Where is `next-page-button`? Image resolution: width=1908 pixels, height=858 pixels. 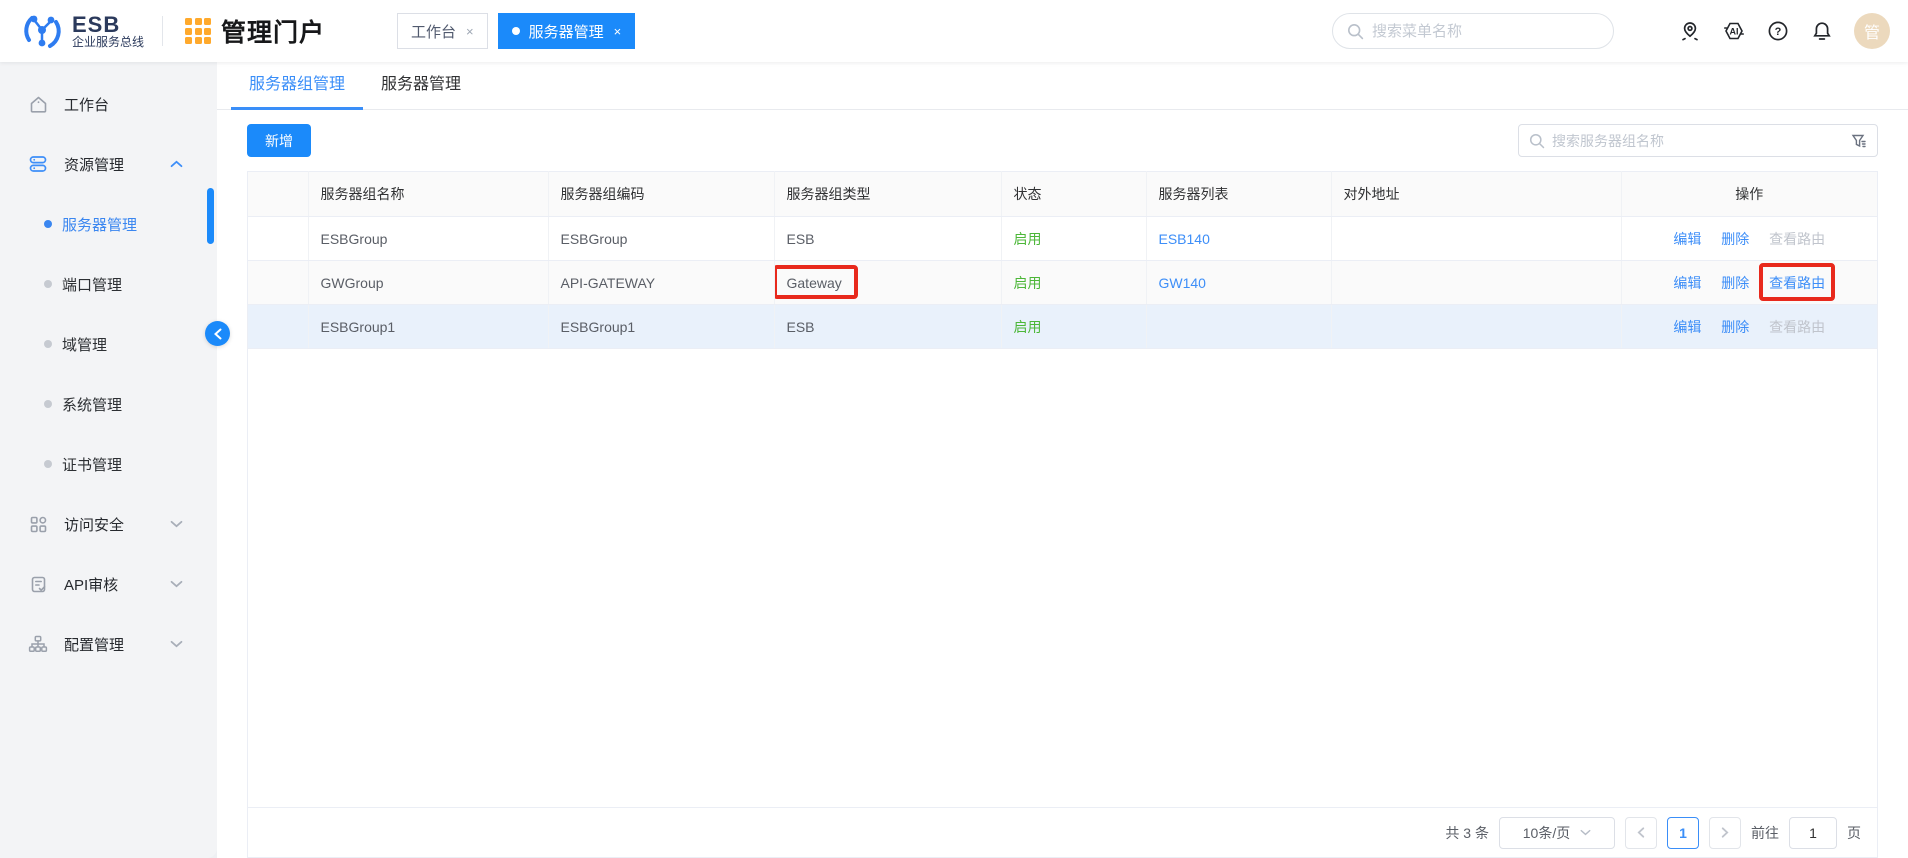
next-page-button is located at coordinates (1725, 832).